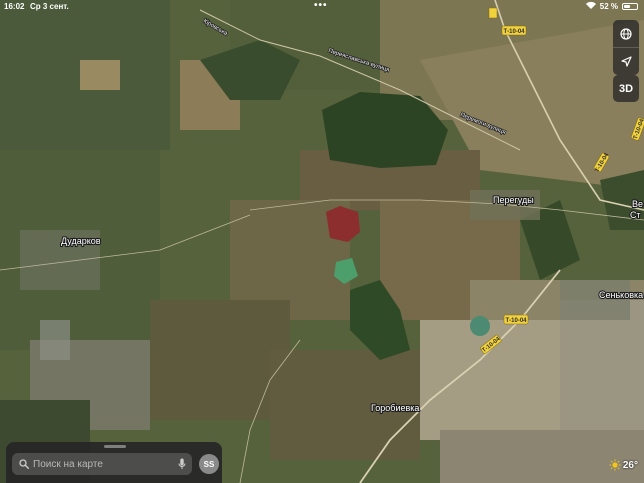 The width and height of the screenshot is (644, 483). I want to click on map-controls-group, so click(626, 47).